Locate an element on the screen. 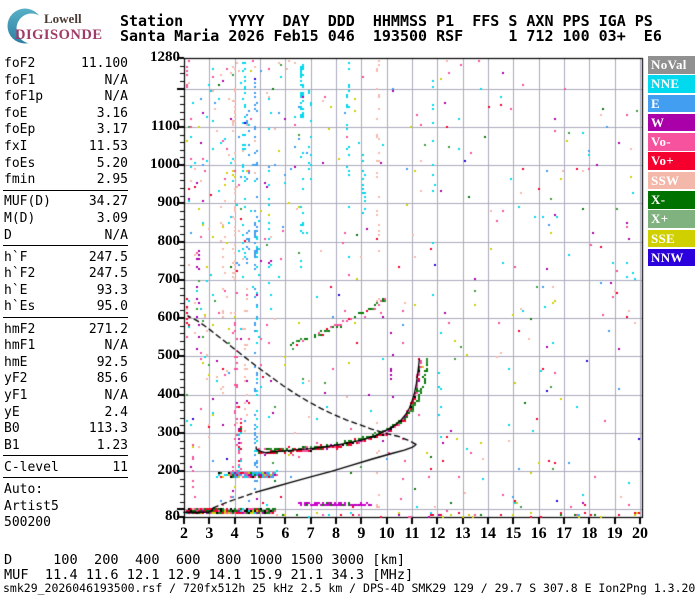  param-label: foF2 is located at coordinates (20, 63).